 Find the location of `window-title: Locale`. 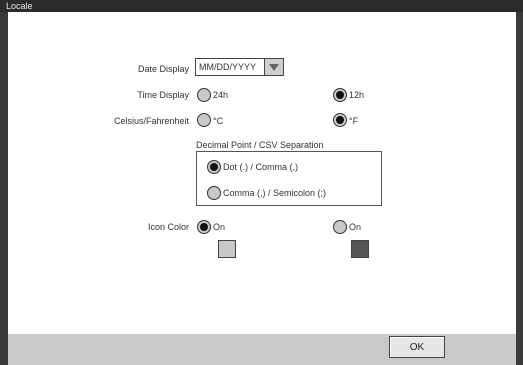

window-title: Locale is located at coordinates (261, 6).